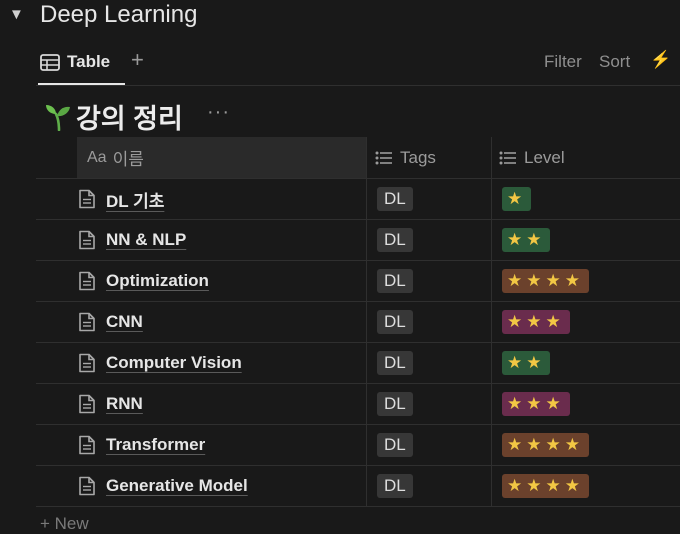  I want to click on table-row: Transformer DL ★★★★, so click(358, 445).